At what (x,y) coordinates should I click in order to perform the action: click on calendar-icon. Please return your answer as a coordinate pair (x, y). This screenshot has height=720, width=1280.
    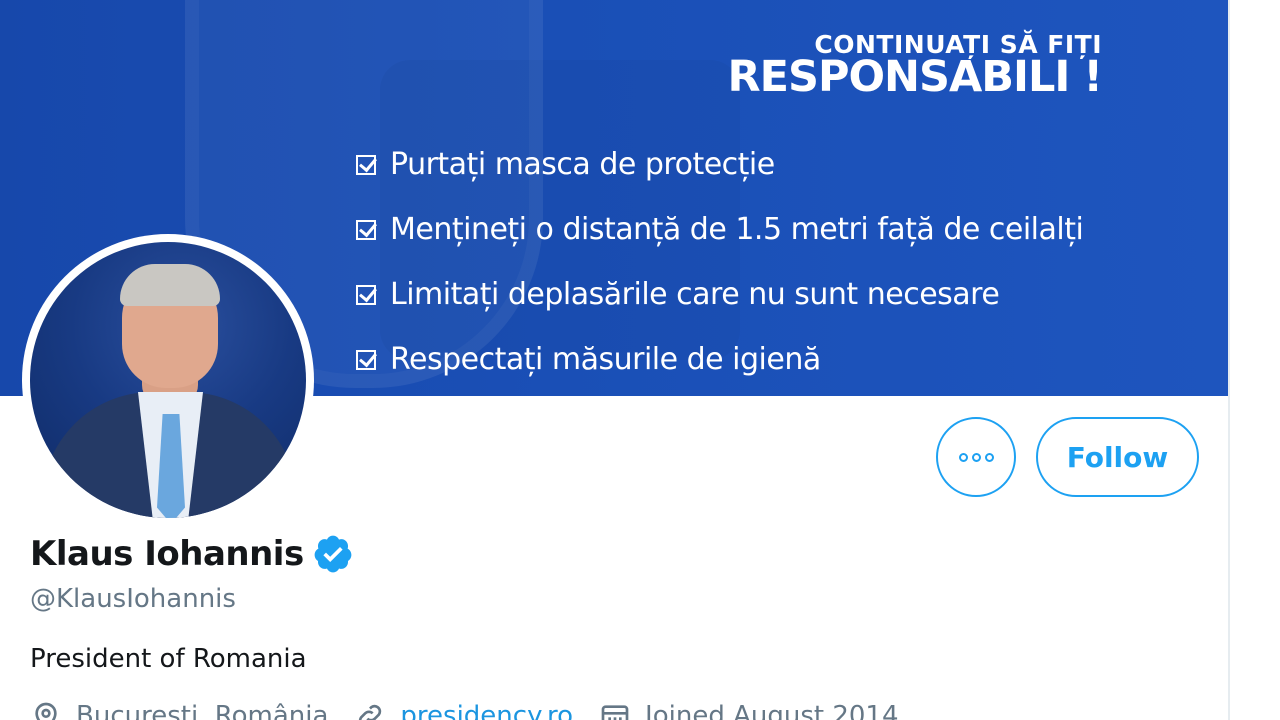
    Looking at the image, I should click on (615, 712).